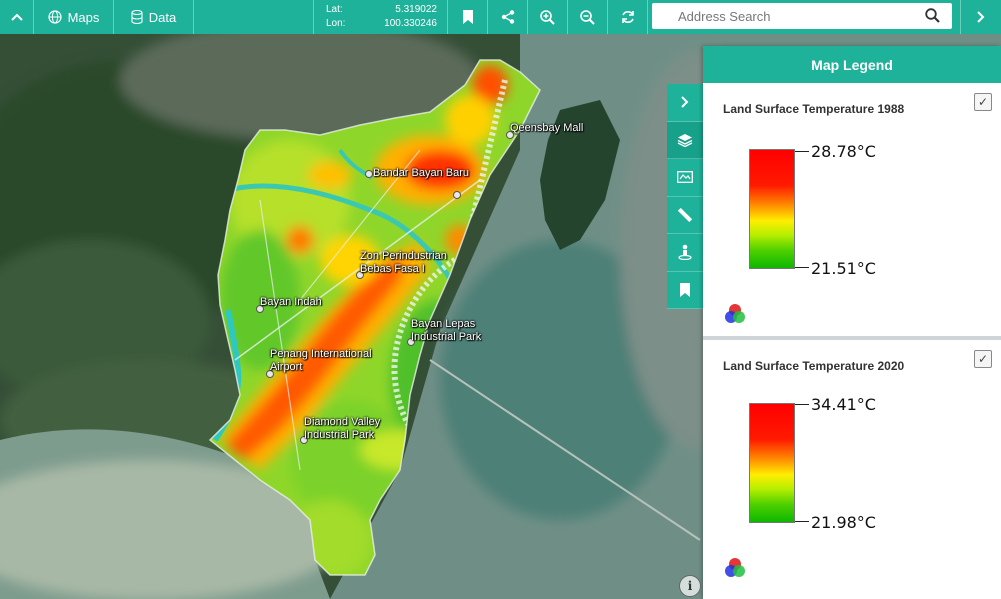 The image size is (1001, 599). Describe the element at coordinates (321, 360) in the screenshot. I see `map-label-airport: Penang International Airport` at that location.